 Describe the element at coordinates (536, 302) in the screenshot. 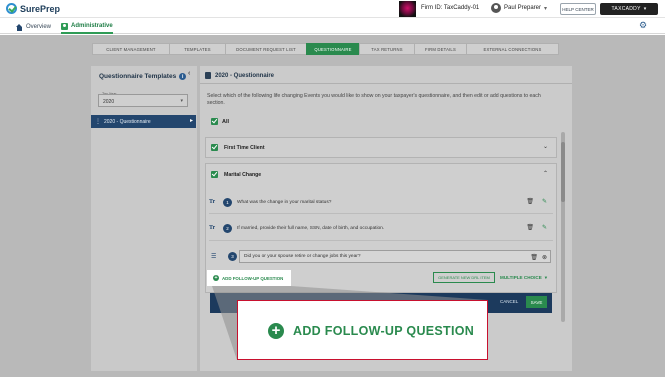

I see `save-button: SAVE` at that location.